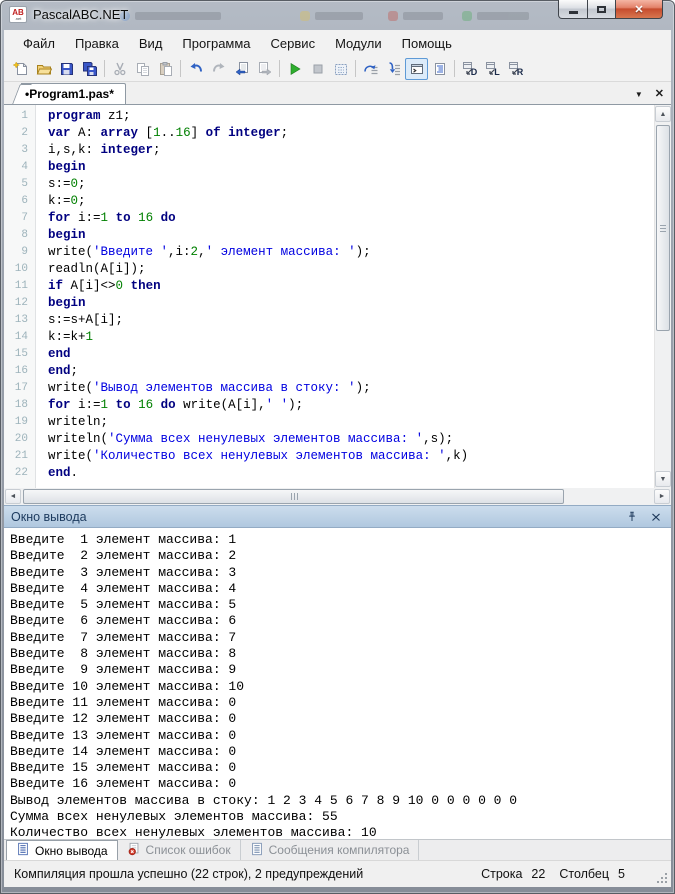 Image resolution: width=675 pixels, height=894 pixels. What do you see at coordinates (18, 14) in the screenshot?
I see `app-logo-icon: AB .net` at bounding box center [18, 14].